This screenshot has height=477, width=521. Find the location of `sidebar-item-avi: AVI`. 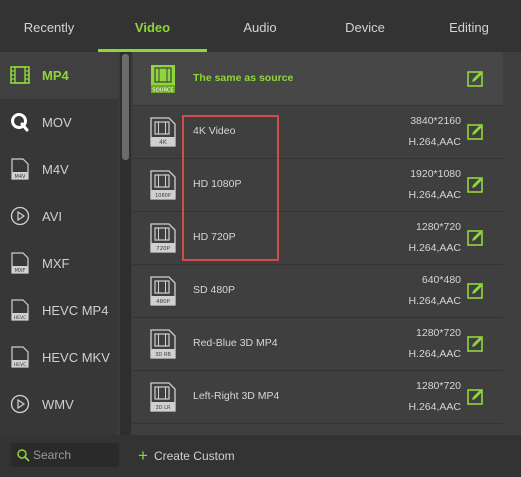

sidebar-item-avi: AVI is located at coordinates (59, 216).